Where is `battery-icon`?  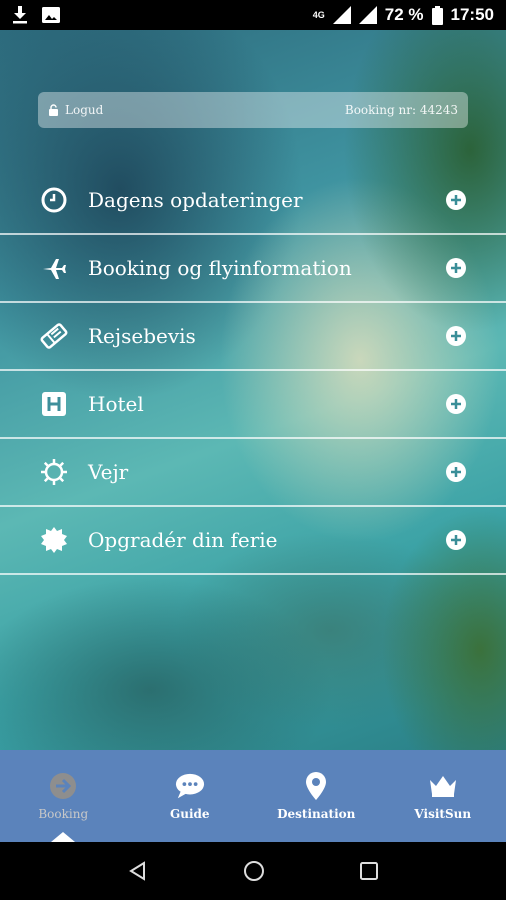 battery-icon is located at coordinates (437, 15).